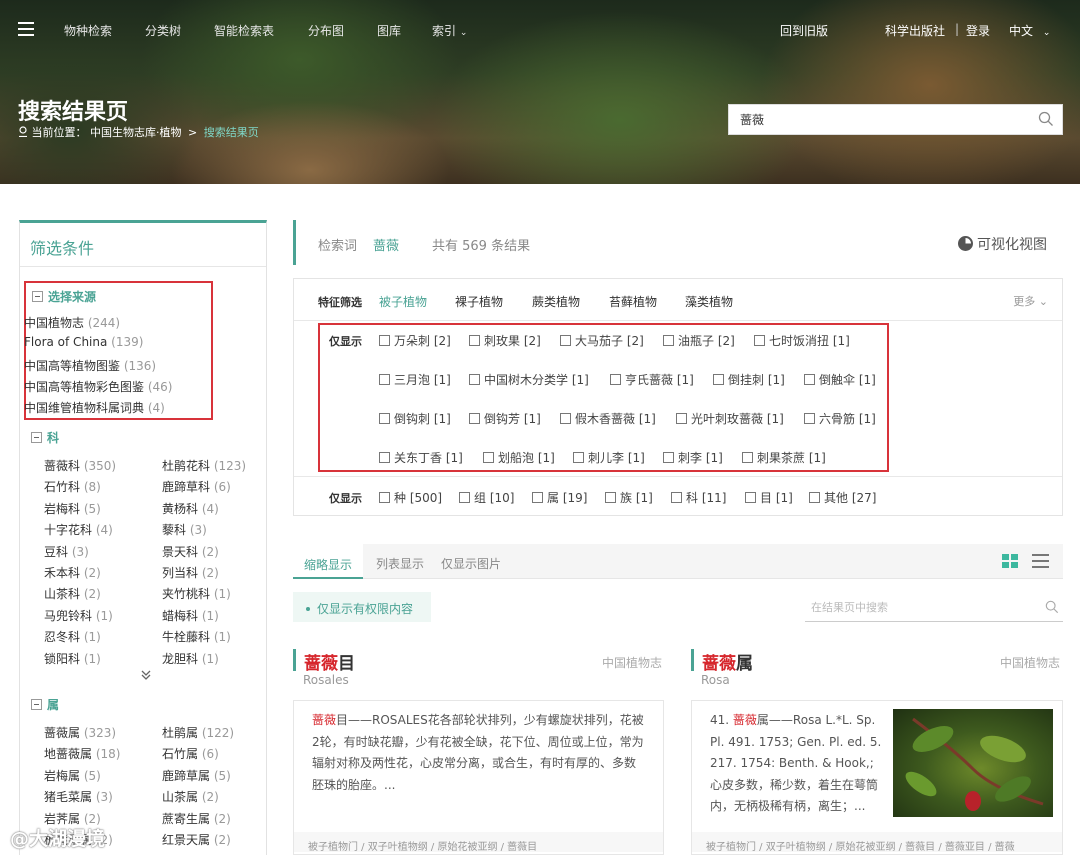 The image size is (1080, 855). I want to click on rank-checkbox: 科 [11], so click(698, 497).